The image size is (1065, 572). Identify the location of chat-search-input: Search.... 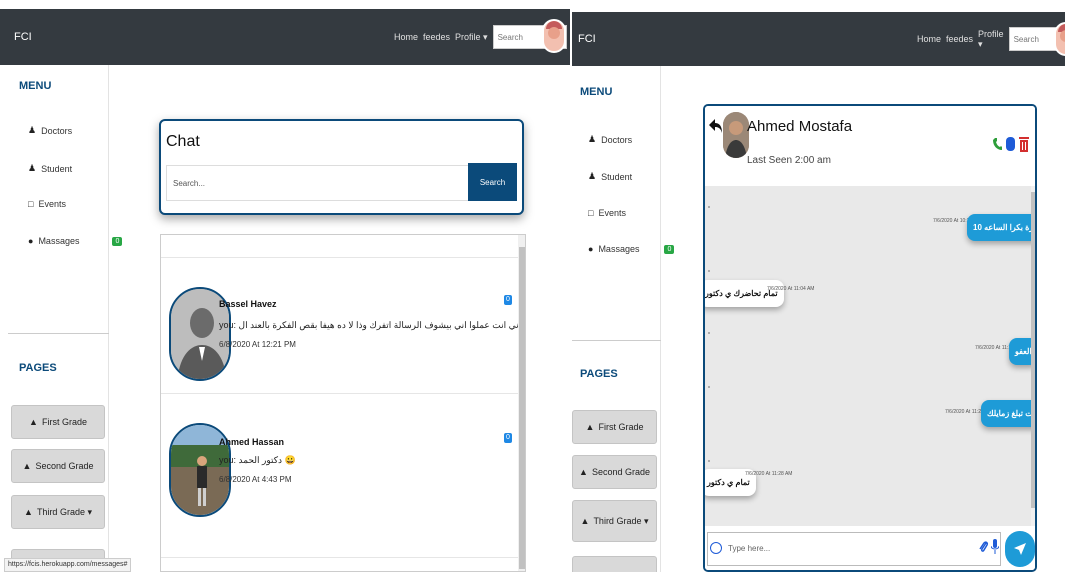
(317, 183).